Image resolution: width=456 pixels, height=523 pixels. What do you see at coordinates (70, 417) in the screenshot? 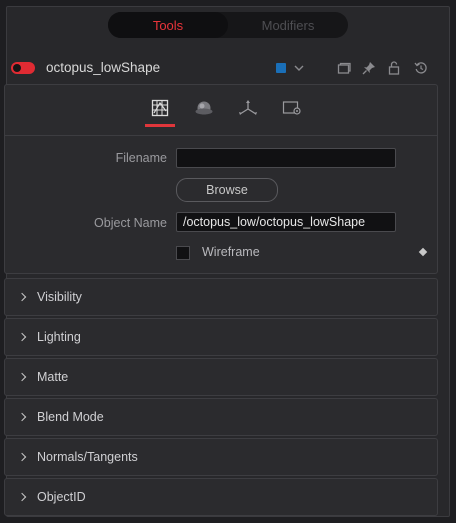
I see `section-label: Blend Mode` at bounding box center [70, 417].